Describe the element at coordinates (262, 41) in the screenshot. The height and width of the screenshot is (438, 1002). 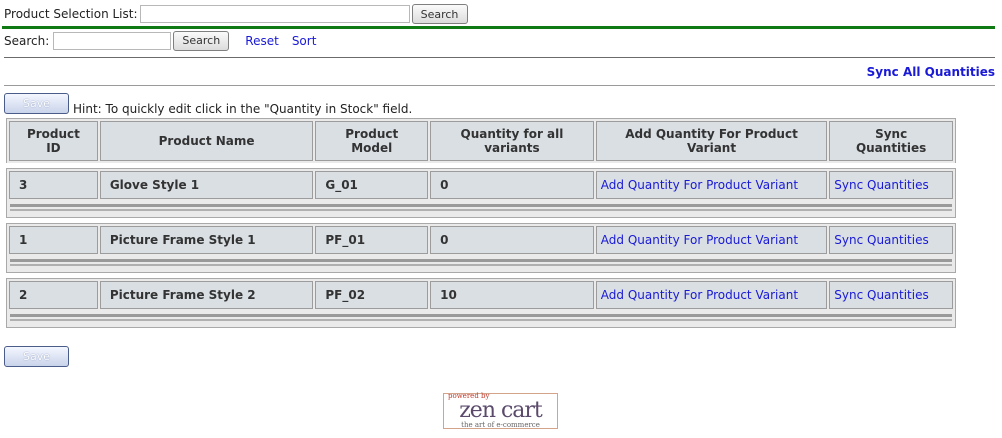
I see `reset-link: Reset` at that location.